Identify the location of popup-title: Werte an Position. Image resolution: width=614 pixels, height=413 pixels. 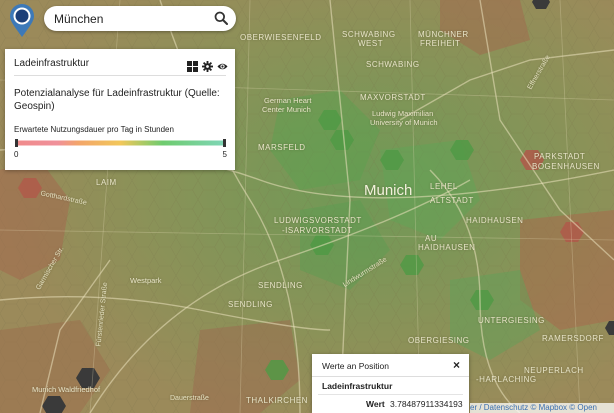
(355, 366).